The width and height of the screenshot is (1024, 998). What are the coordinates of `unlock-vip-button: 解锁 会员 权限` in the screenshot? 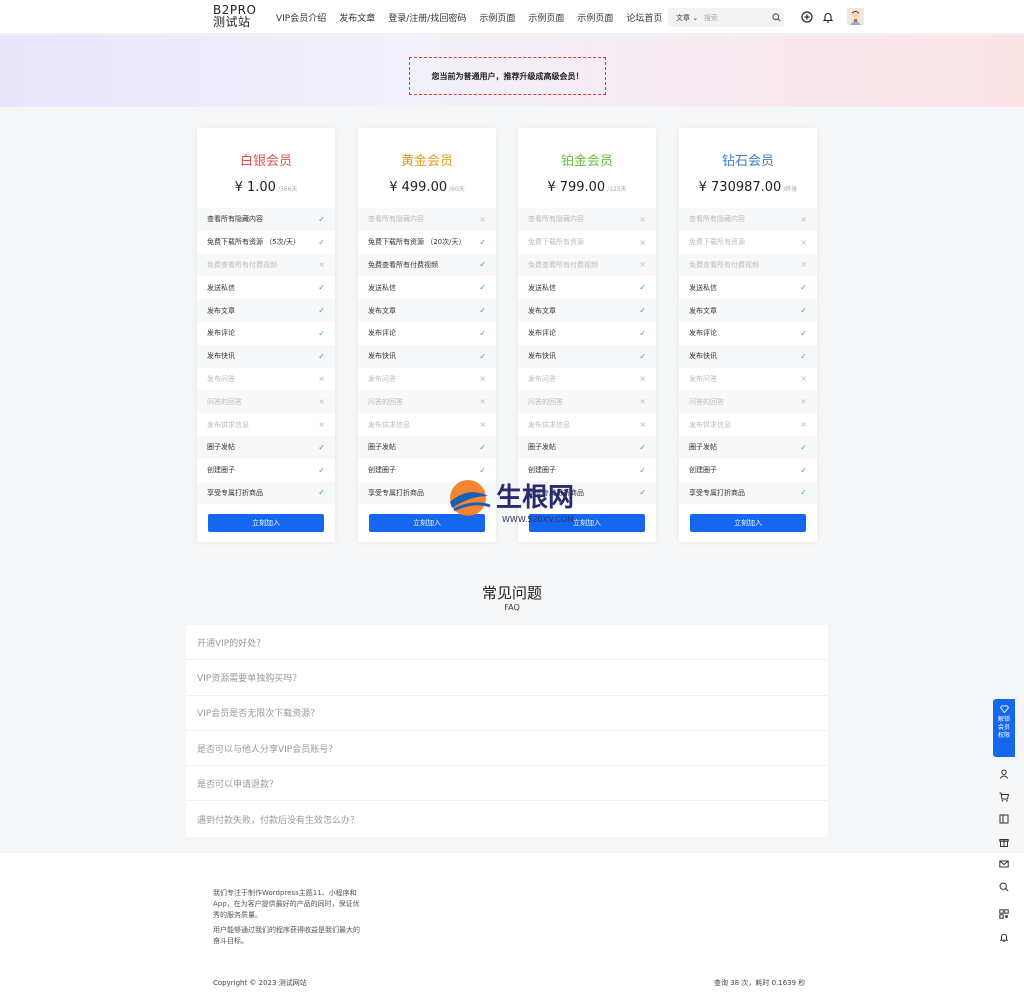 It's located at (1004, 728).